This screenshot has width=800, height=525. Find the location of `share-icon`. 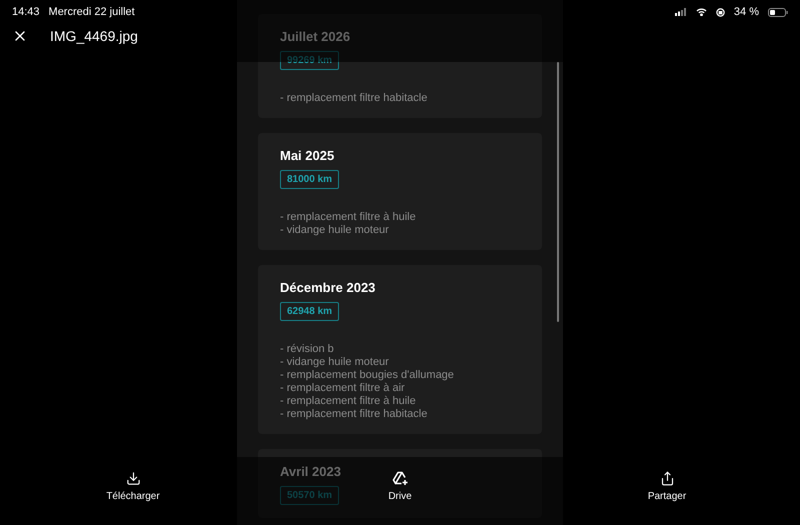

share-icon is located at coordinates (667, 478).